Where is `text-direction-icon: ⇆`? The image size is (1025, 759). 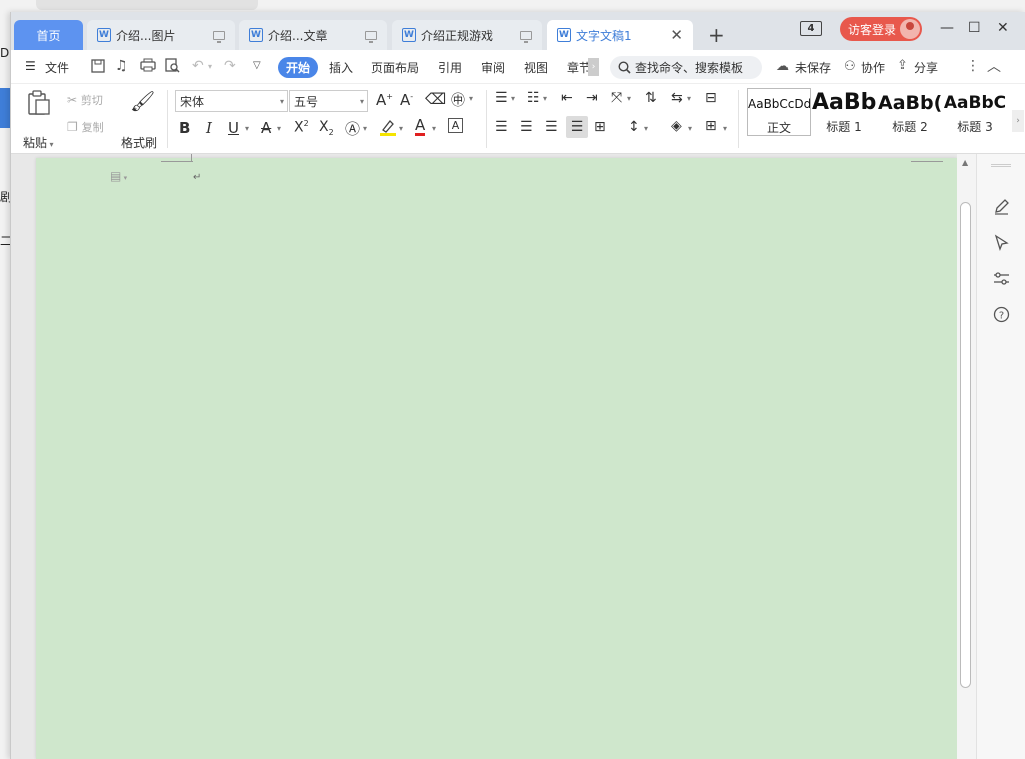
text-direction-icon: ⇆ is located at coordinates (677, 98).